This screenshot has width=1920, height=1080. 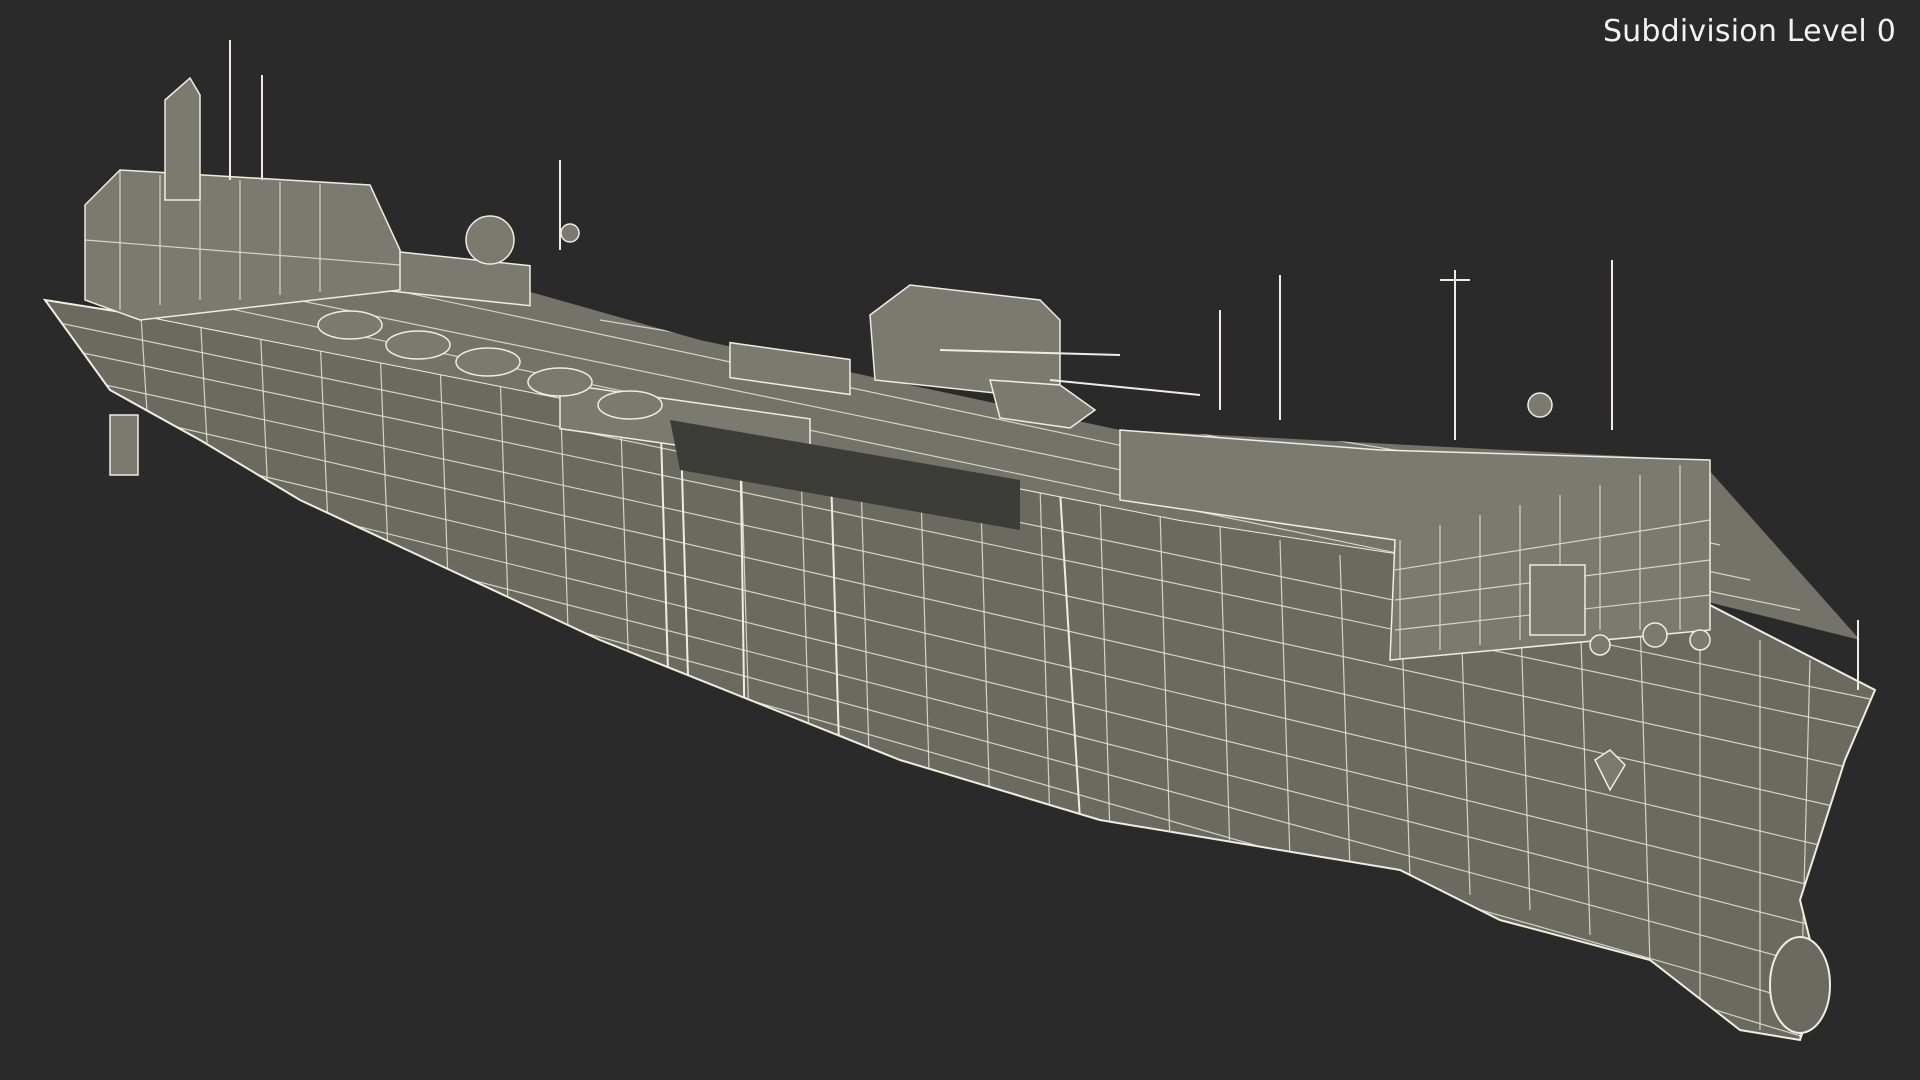 I want to click on forward-masts, so click(x=1416, y=350).